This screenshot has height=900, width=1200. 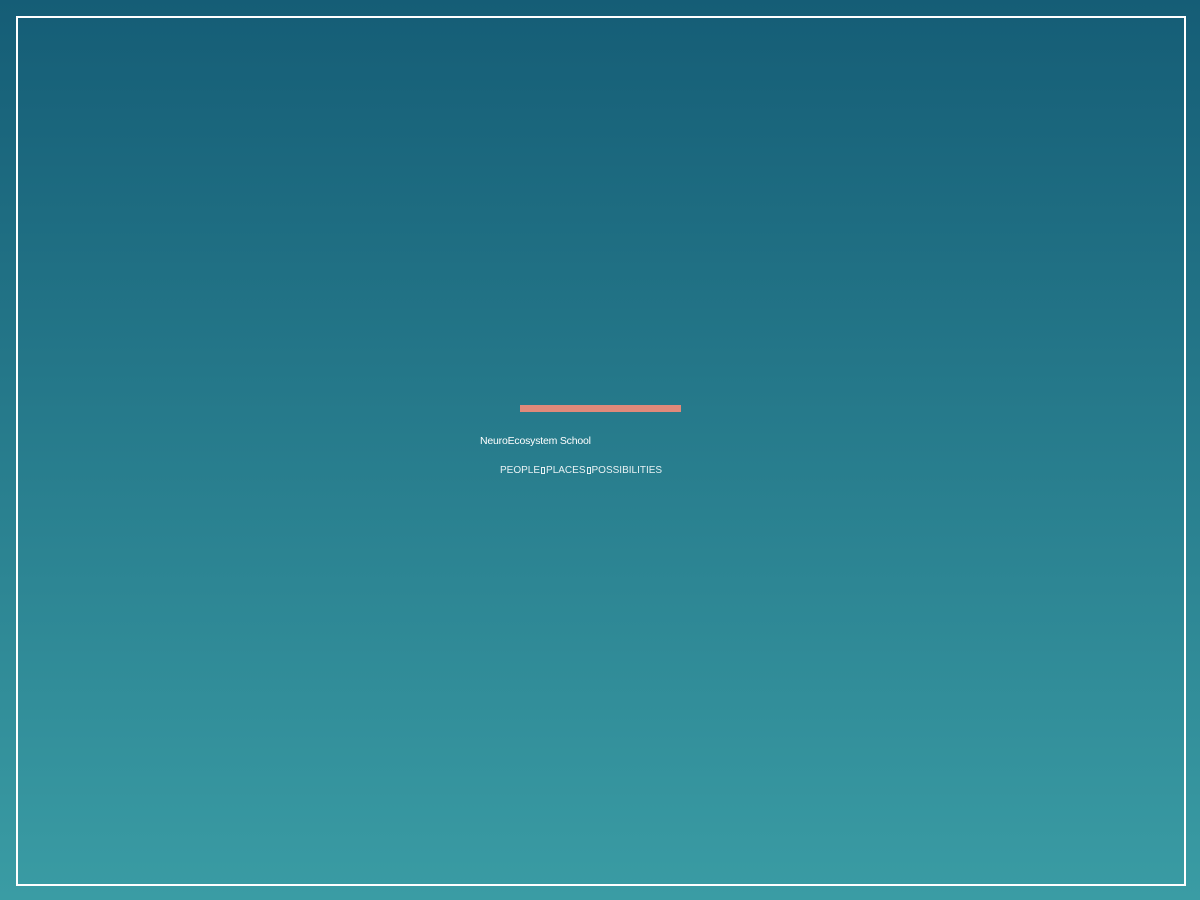 What do you see at coordinates (520, 470) in the screenshot?
I see `tagline-word-people: PEOPLE` at bounding box center [520, 470].